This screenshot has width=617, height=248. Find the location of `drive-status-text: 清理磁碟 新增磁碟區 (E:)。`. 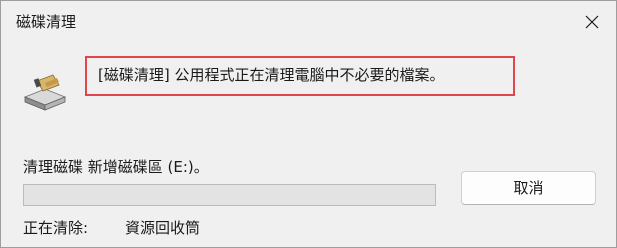

drive-status-text: 清理磁碟 新增磁碟區 (E:)。 is located at coordinates (116, 167).